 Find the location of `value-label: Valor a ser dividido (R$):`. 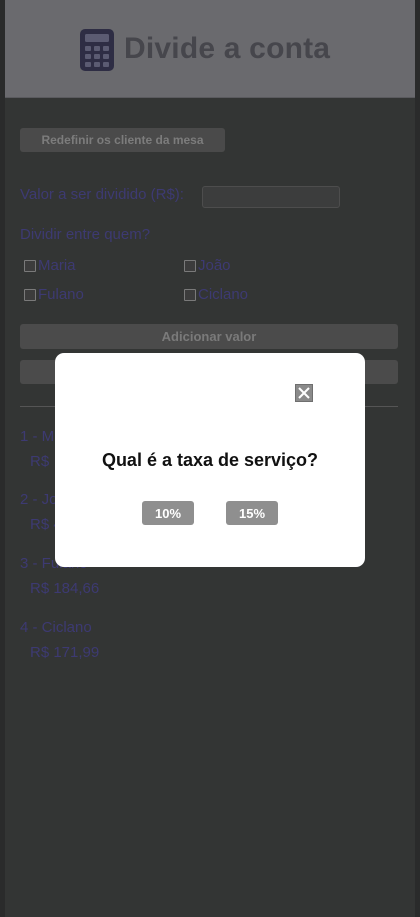

value-label: Valor a ser dividido (R$): is located at coordinates (102, 194).